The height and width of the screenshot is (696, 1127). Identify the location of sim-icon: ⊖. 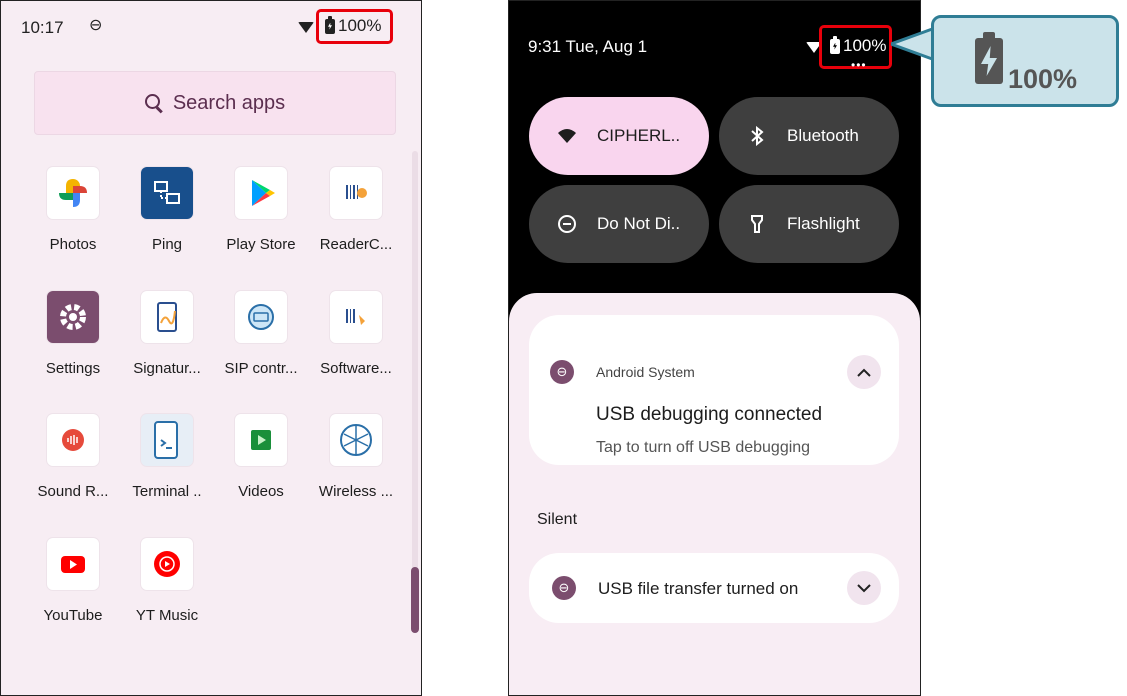
(96, 25).